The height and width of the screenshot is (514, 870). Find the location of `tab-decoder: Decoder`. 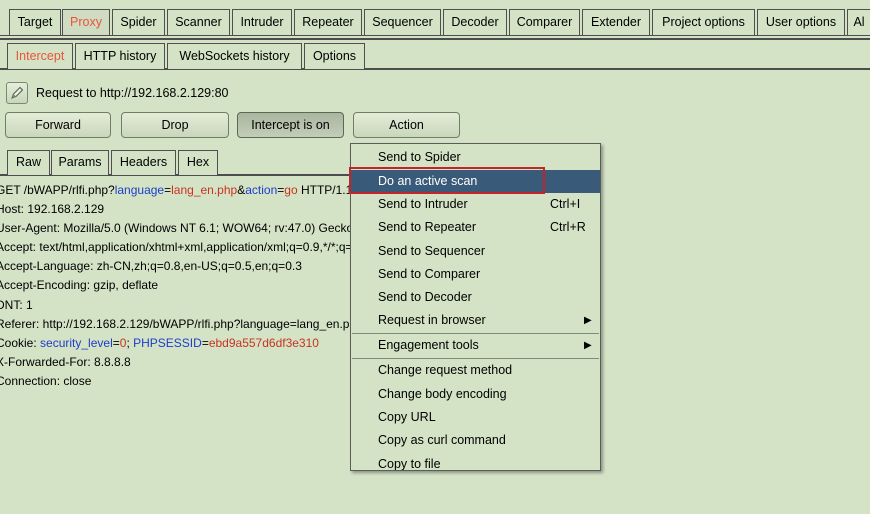

tab-decoder: Decoder is located at coordinates (475, 22).